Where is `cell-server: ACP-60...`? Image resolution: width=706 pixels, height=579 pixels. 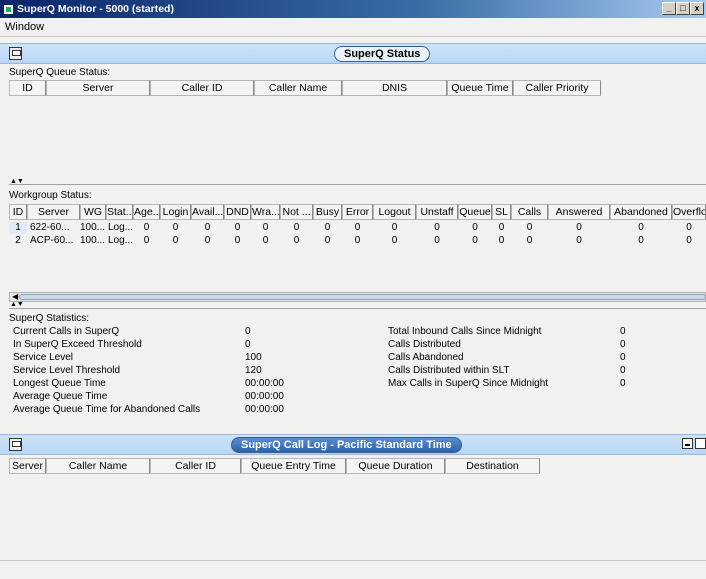 cell-server: ACP-60... is located at coordinates (52, 240).